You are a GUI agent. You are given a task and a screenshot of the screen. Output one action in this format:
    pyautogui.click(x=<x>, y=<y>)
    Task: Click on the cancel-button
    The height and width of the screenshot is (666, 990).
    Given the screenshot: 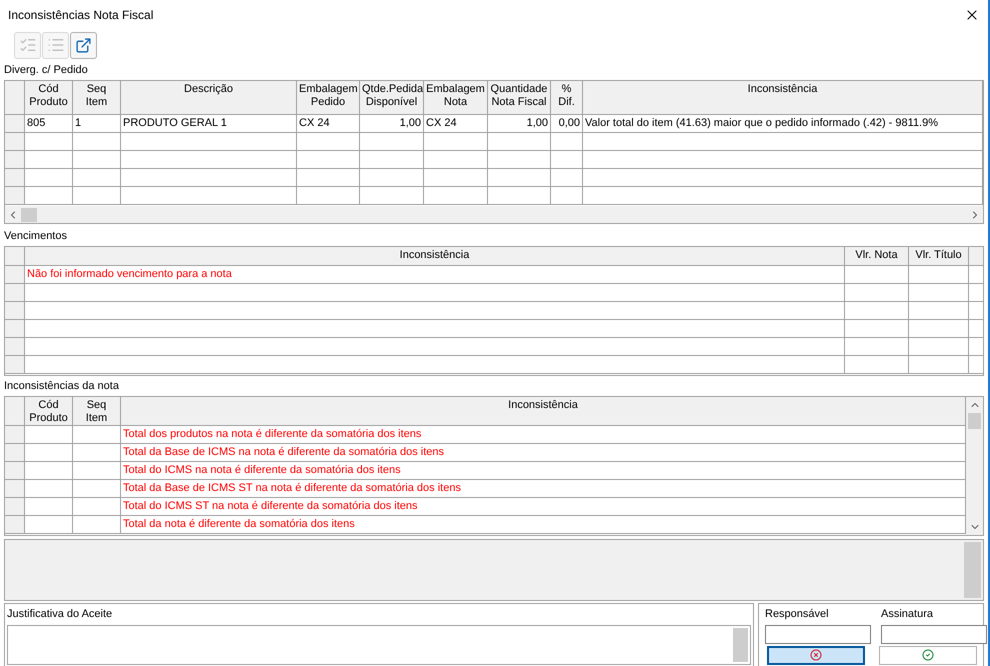 What is the action you would take?
    pyautogui.click(x=816, y=655)
    